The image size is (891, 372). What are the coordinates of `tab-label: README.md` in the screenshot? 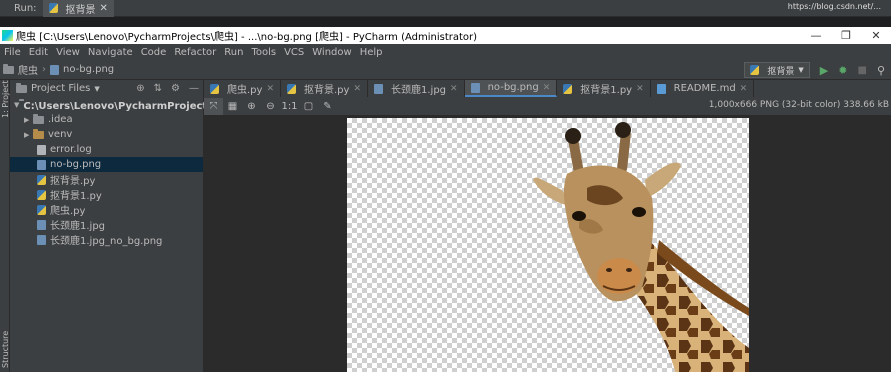 It's located at (704, 88).